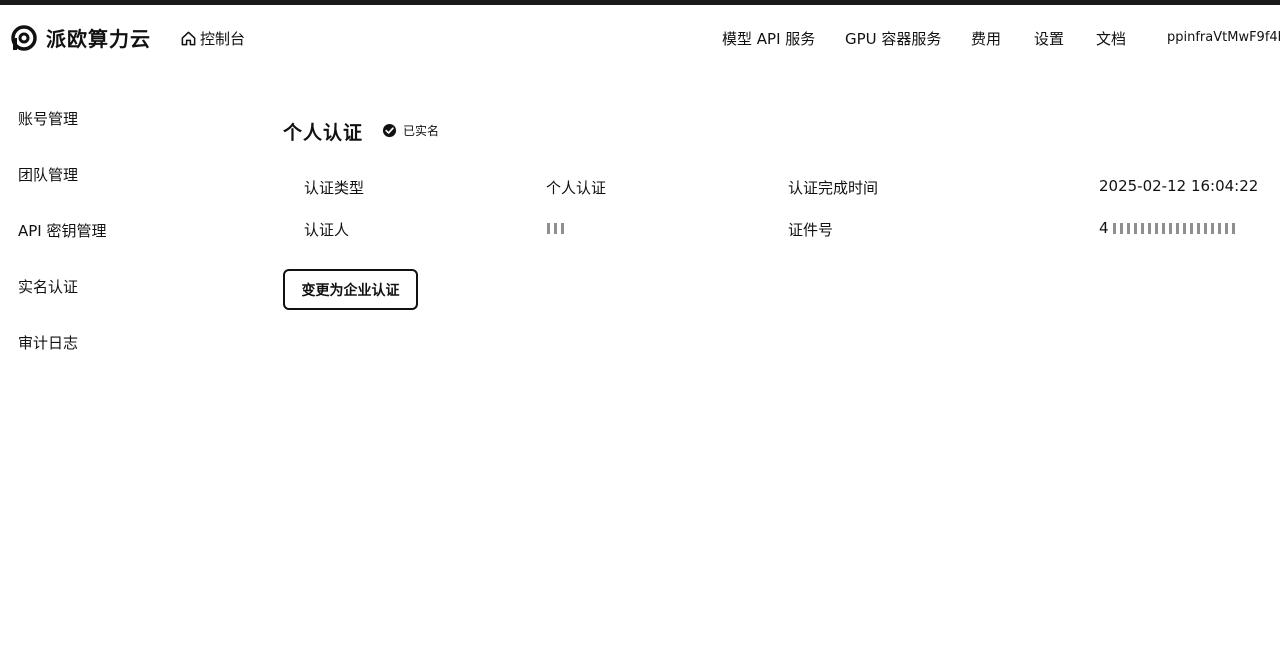 The height and width of the screenshot is (655, 1280). I want to click on detail-time-label: 认证完成时间, so click(833, 188).